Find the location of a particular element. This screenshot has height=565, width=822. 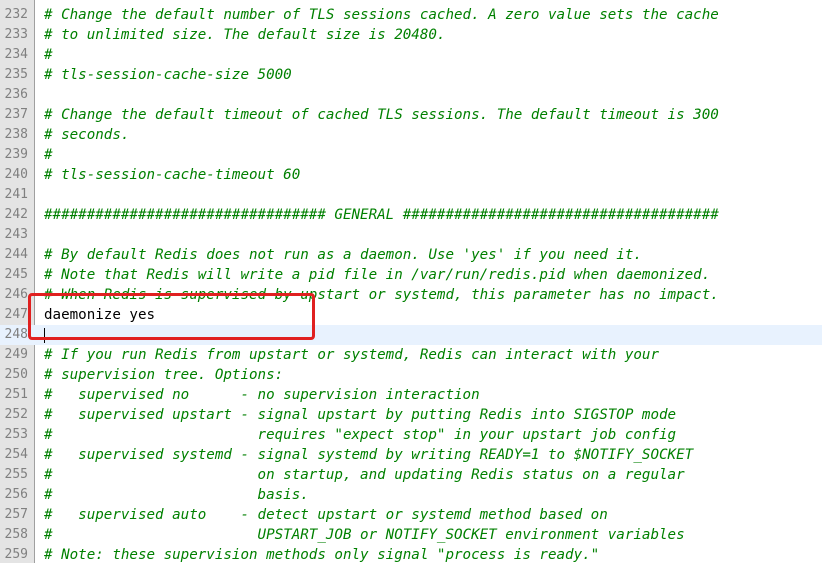

line-number: 248 is located at coordinates (16, 334).